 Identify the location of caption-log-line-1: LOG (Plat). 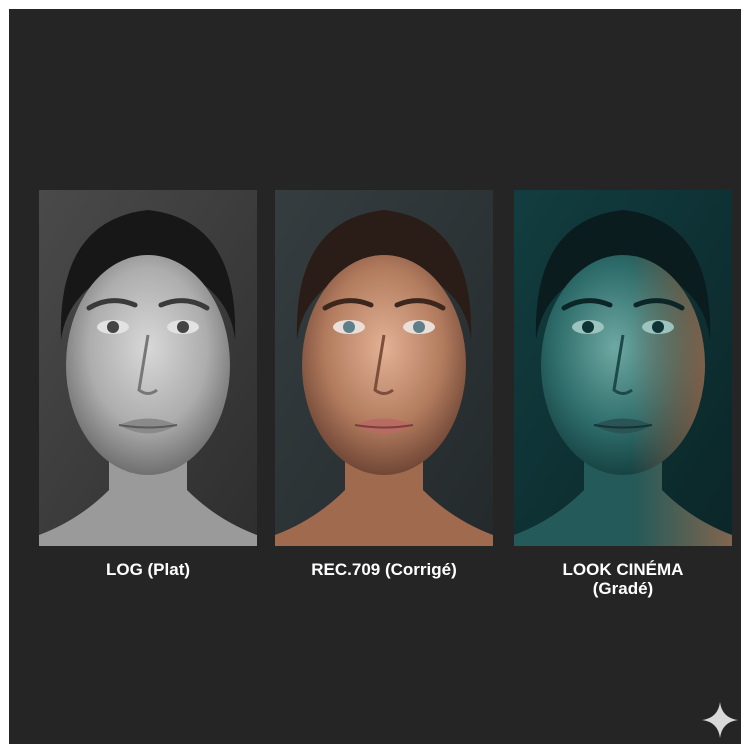
(148, 569).